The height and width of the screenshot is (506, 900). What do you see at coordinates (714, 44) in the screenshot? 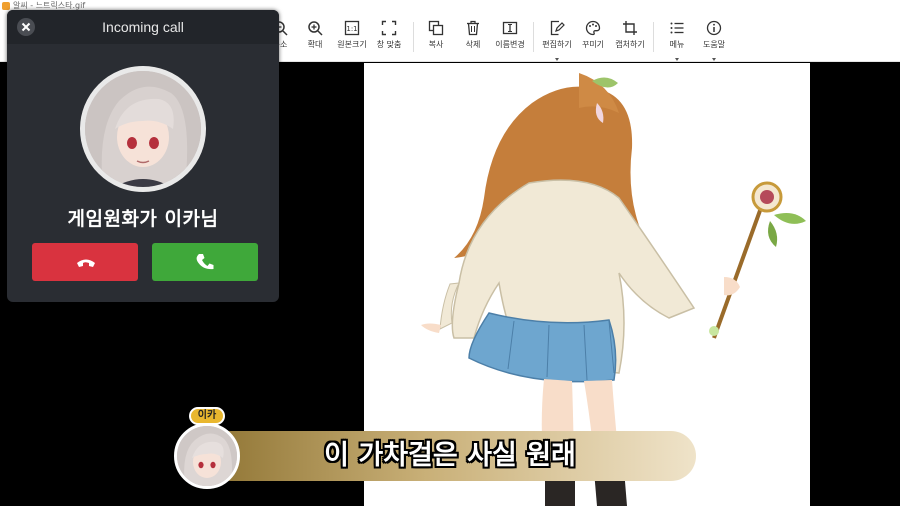
I see `help-label: 도움말` at bounding box center [714, 44].